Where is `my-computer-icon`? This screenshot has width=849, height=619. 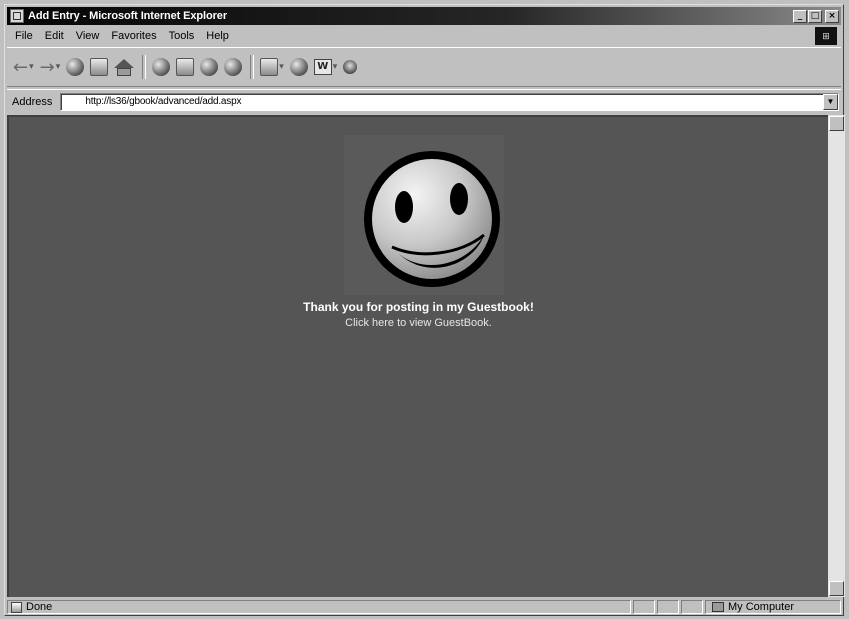 my-computer-icon is located at coordinates (718, 607).